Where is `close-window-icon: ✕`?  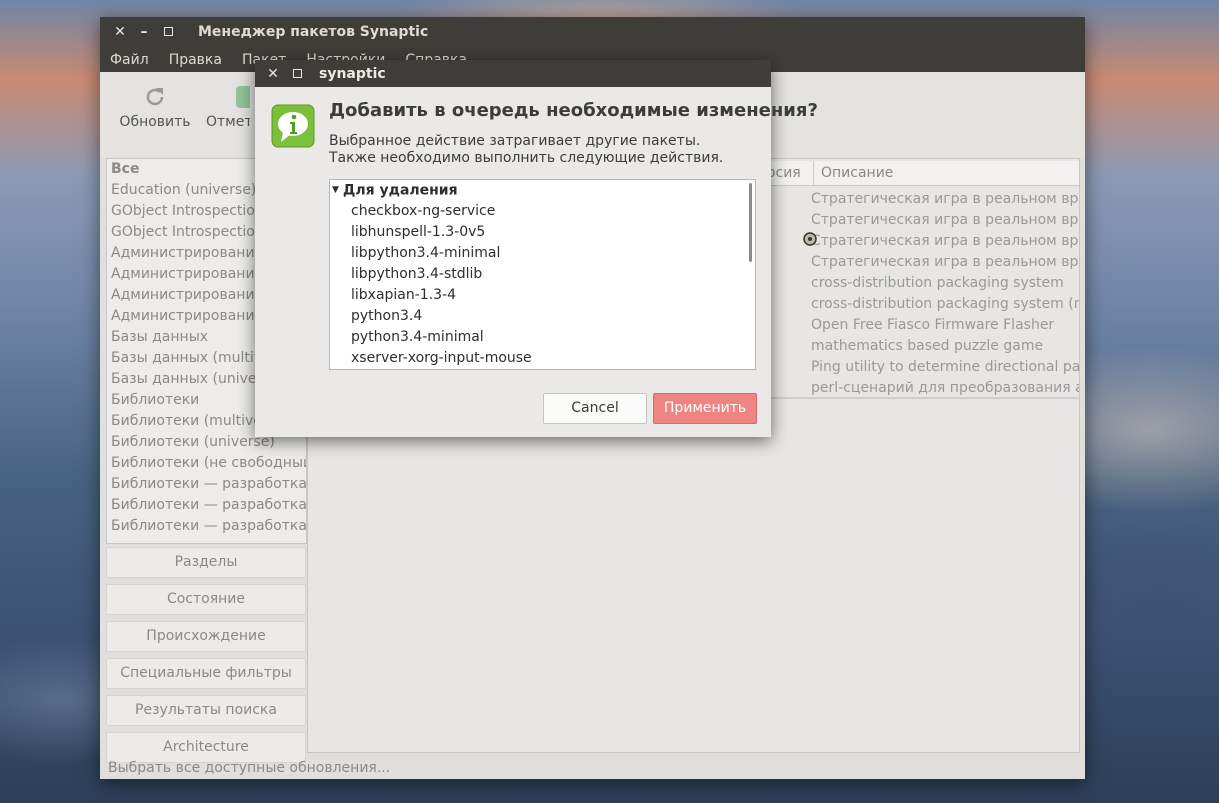 close-window-icon: ✕ is located at coordinates (120, 32).